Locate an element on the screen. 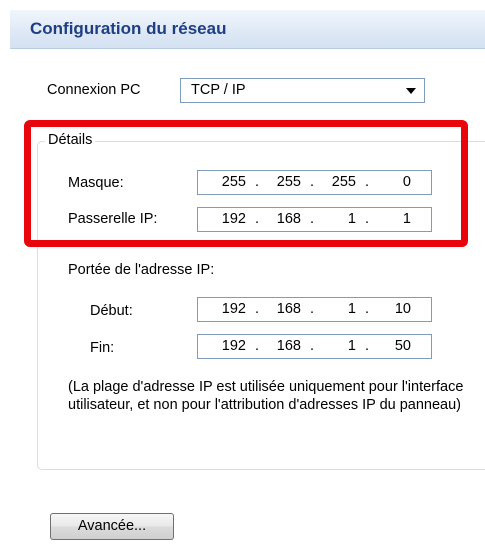  page-title: Configuration du réseau is located at coordinates (128, 28).